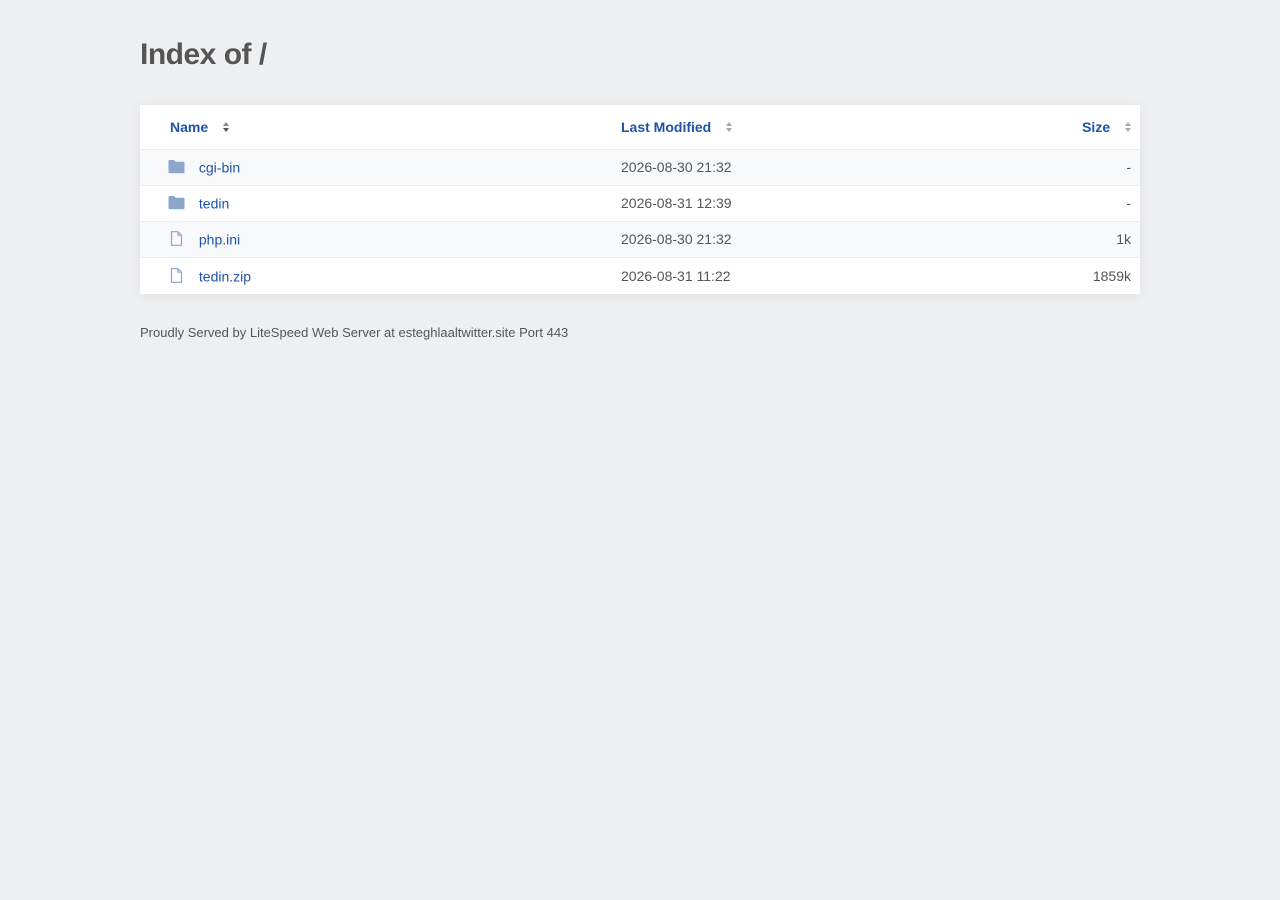 The width and height of the screenshot is (1280, 900). What do you see at coordinates (380, 167) in the screenshot?
I see `cell-name: cgi-bin` at bounding box center [380, 167].